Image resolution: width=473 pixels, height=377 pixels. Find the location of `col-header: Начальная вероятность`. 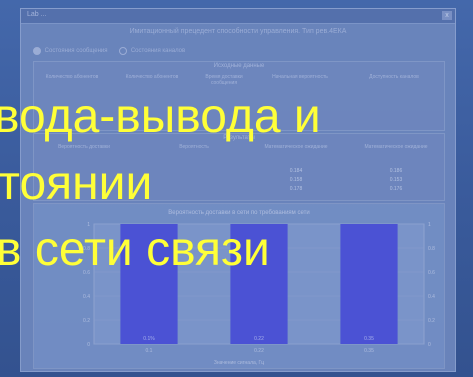

col-header: Начальная вероятность is located at coordinates (300, 77).